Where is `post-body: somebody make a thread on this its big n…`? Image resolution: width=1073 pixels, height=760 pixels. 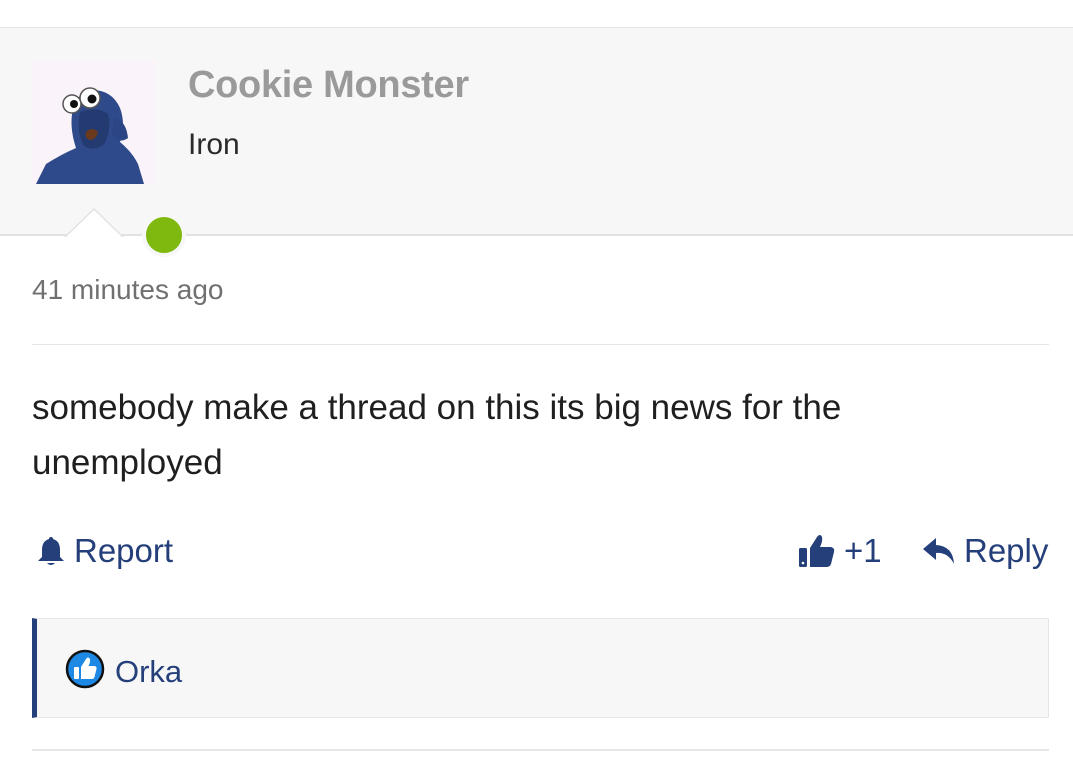
post-body: somebody make a thread on this its big n… is located at coordinates (437, 435).